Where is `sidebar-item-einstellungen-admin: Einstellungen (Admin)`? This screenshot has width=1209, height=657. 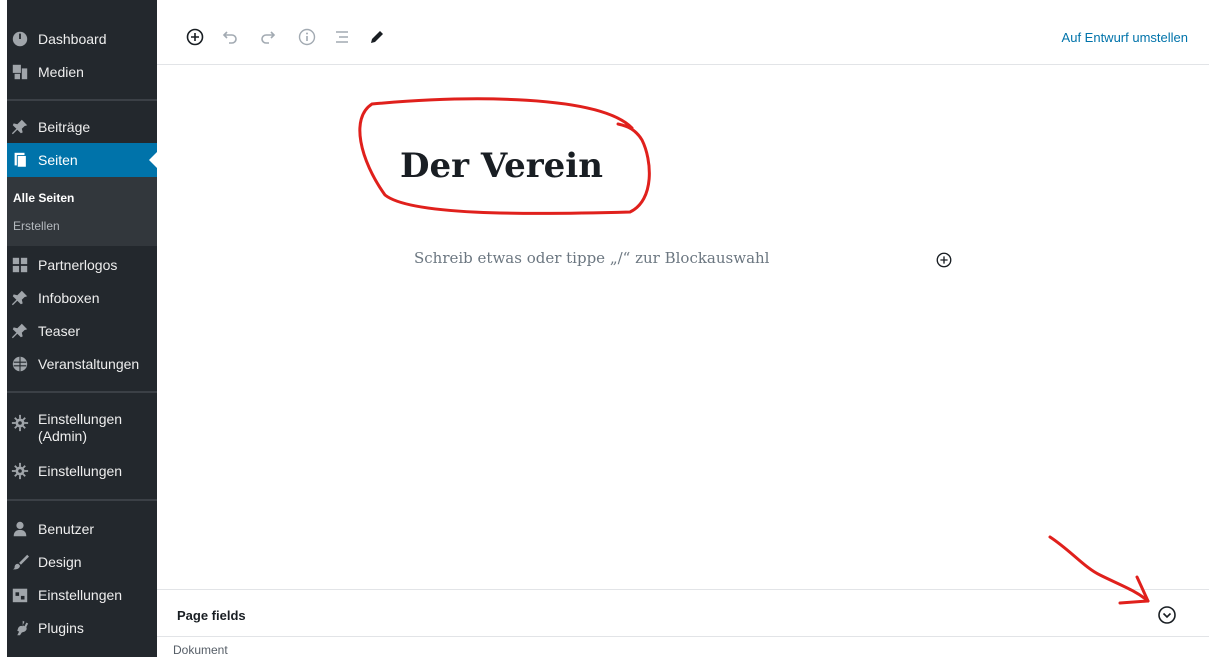 sidebar-item-einstellungen-admin: Einstellungen (Admin) is located at coordinates (82, 431).